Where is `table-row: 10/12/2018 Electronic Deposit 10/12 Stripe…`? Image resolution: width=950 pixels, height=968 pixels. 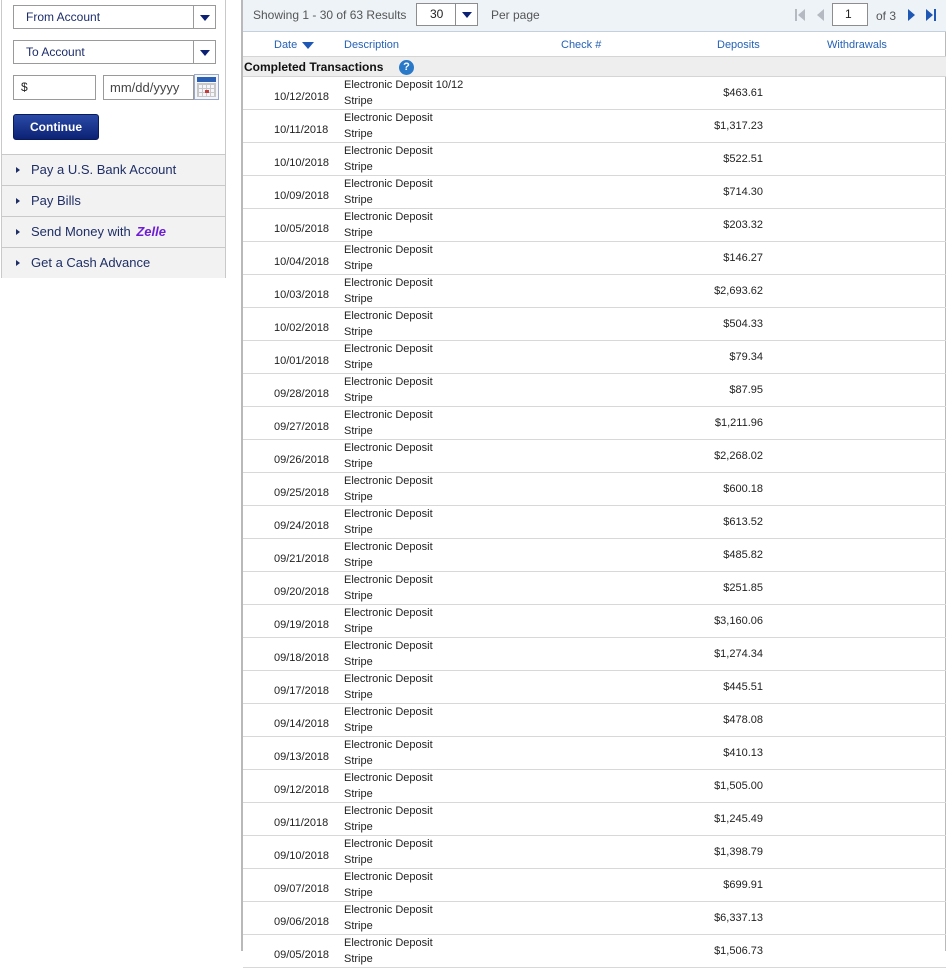
table-row: 10/12/2018 Electronic Deposit 10/12 Stripe… is located at coordinates (594, 93).